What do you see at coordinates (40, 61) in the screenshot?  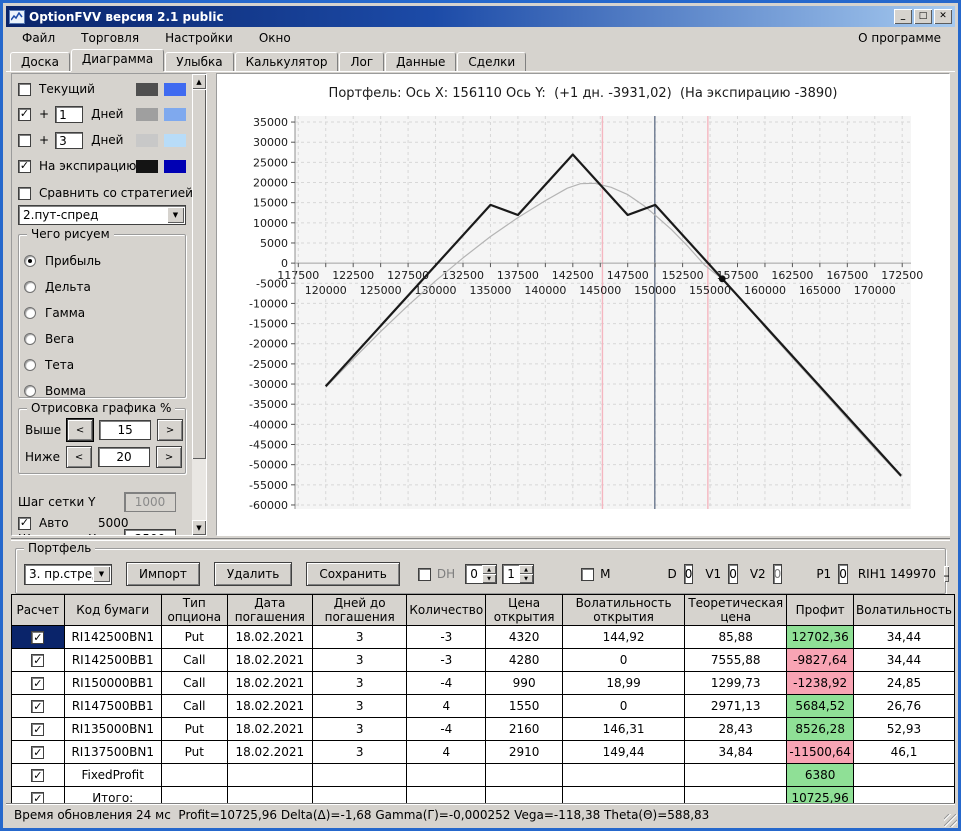 I see `tab-board: Доска` at bounding box center [40, 61].